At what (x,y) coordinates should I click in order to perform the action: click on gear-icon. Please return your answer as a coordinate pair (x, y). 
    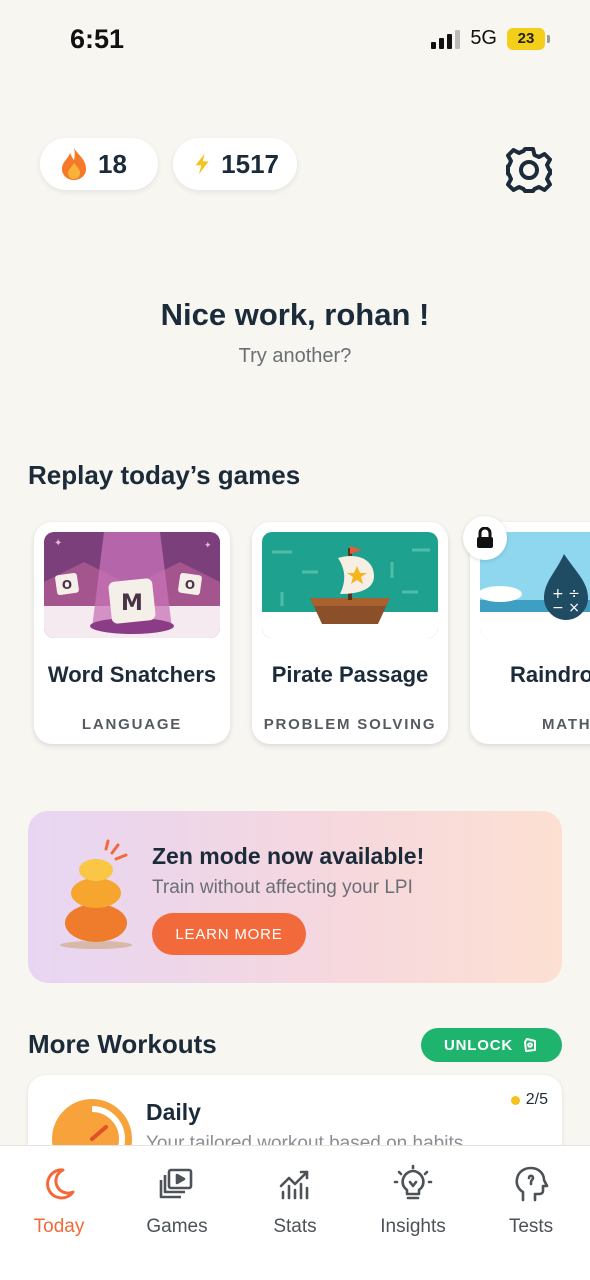
    Looking at the image, I should click on (529, 170).